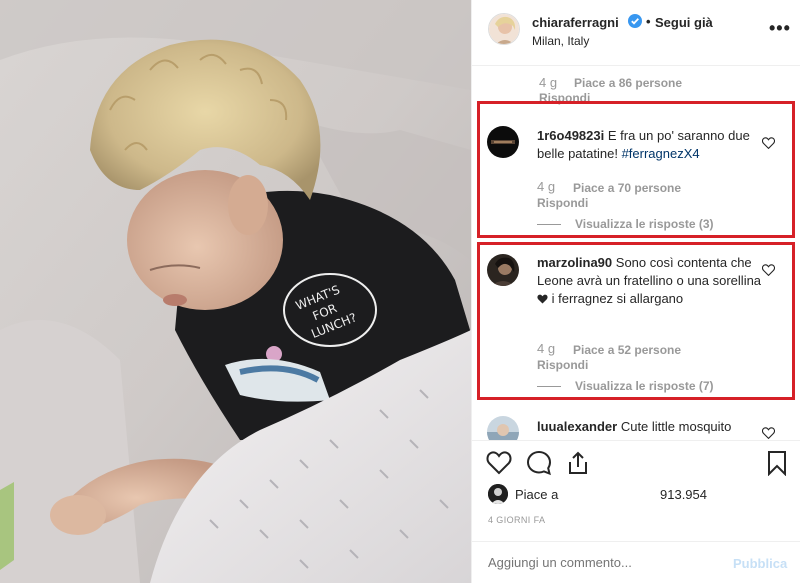  What do you see at coordinates (676, 426) in the screenshot?
I see `comment-text: Cute little mosquito` at bounding box center [676, 426].